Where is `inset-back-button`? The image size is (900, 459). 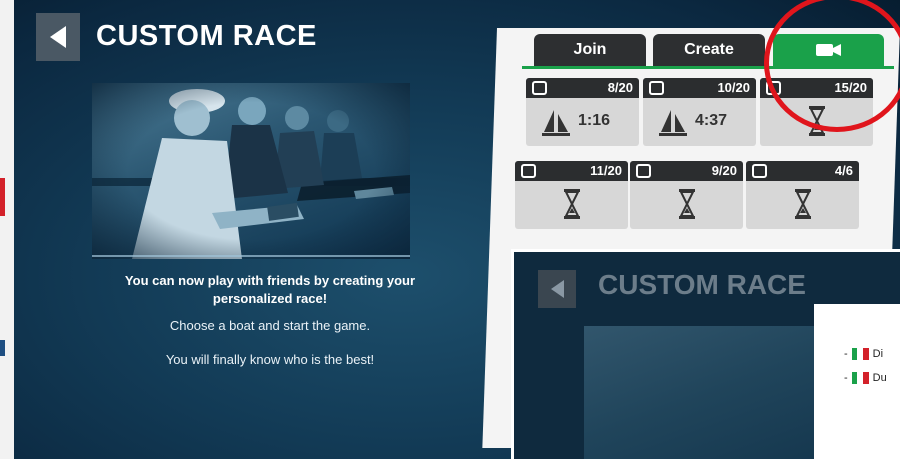 inset-back-button is located at coordinates (557, 289).